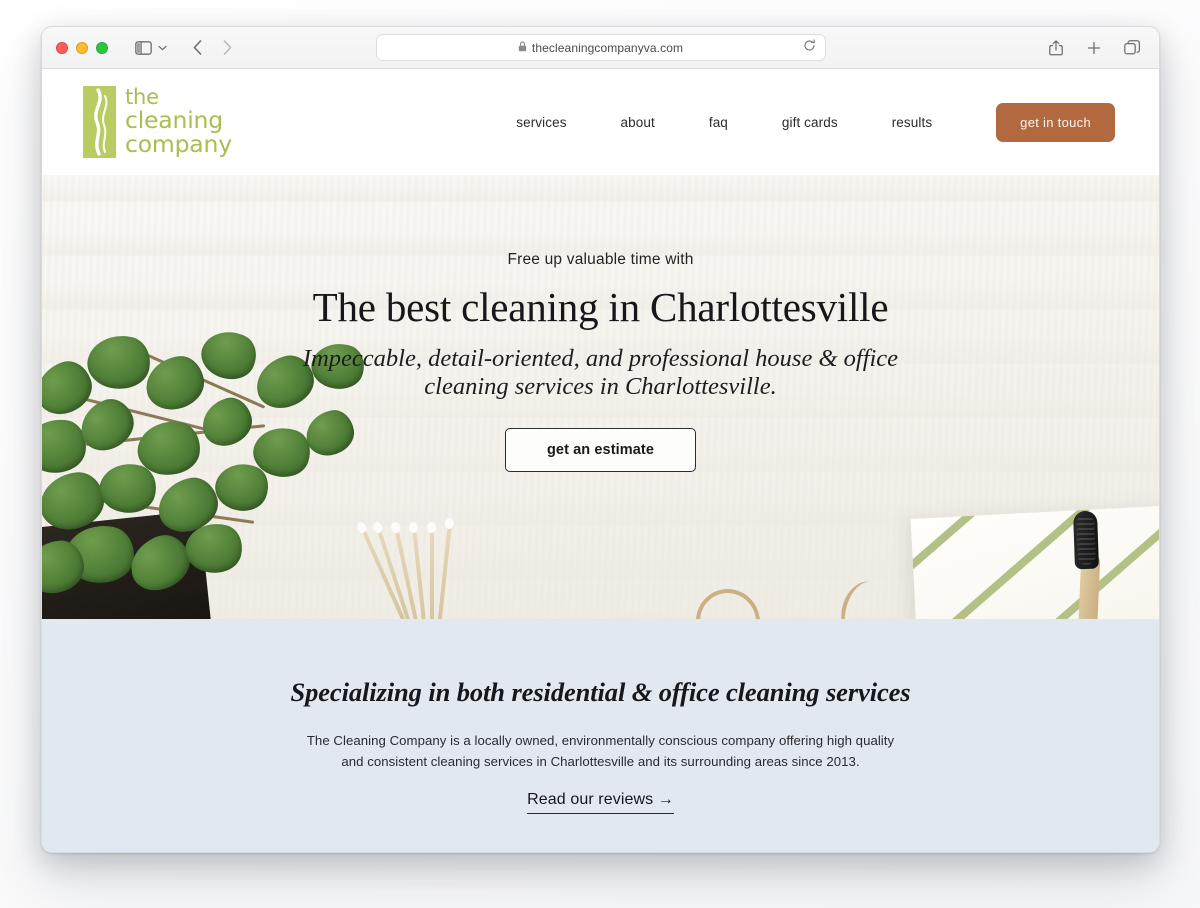 This screenshot has width=1200, height=908. Describe the element at coordinates (451, 570) in the screenshot. I see `hero-image-cotton-swabs` at that location.